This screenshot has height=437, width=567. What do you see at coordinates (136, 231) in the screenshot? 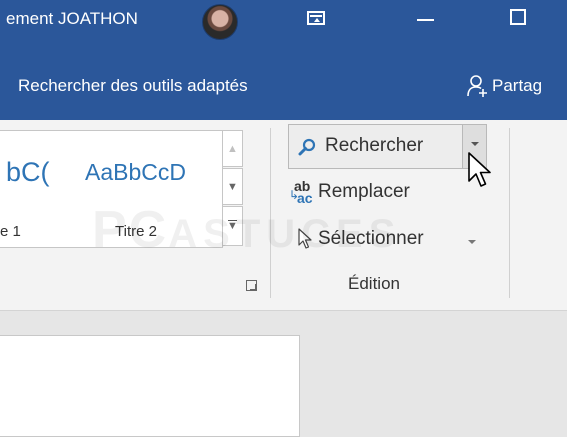
I see `style-heading-2-label: Titre 2` at bounding box center [136, 231].